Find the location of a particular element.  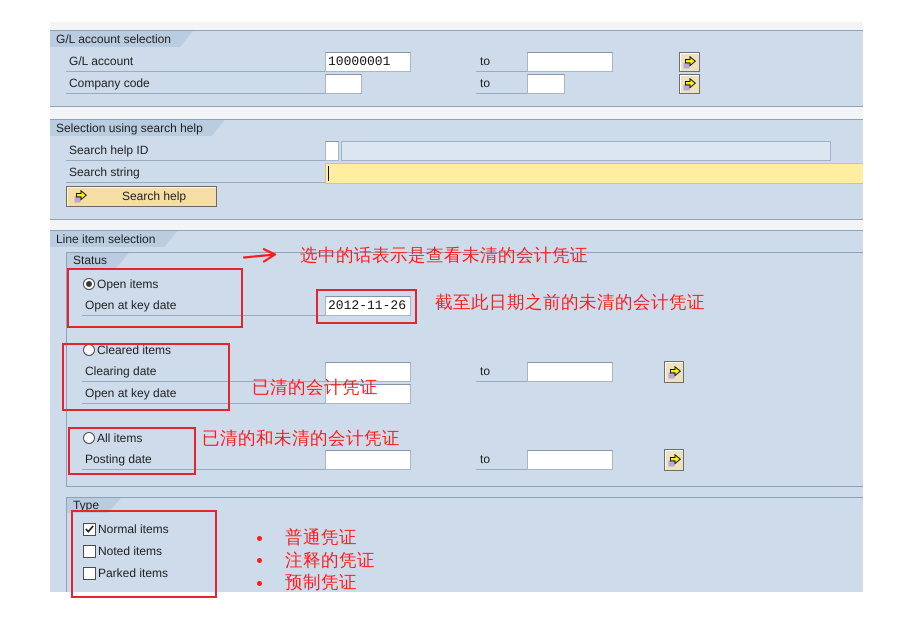

annotation-text: 普通凭证 is located at coordinates (321, 538).